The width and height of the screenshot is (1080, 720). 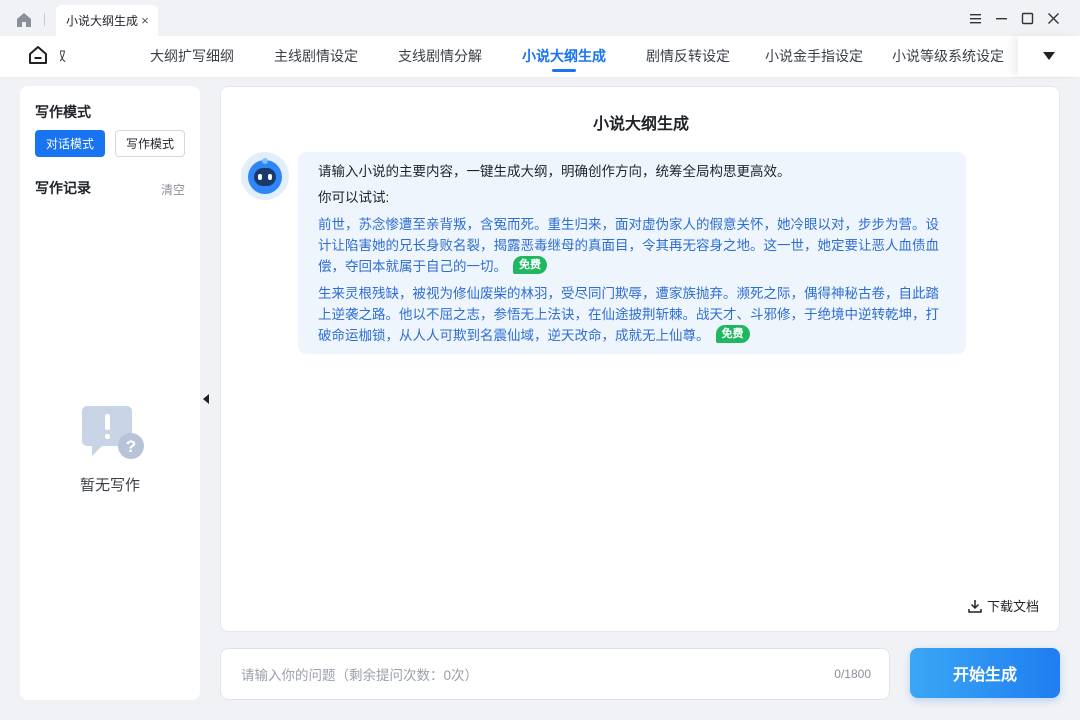 I want to click on download-icon, so click(x=975, y=606).